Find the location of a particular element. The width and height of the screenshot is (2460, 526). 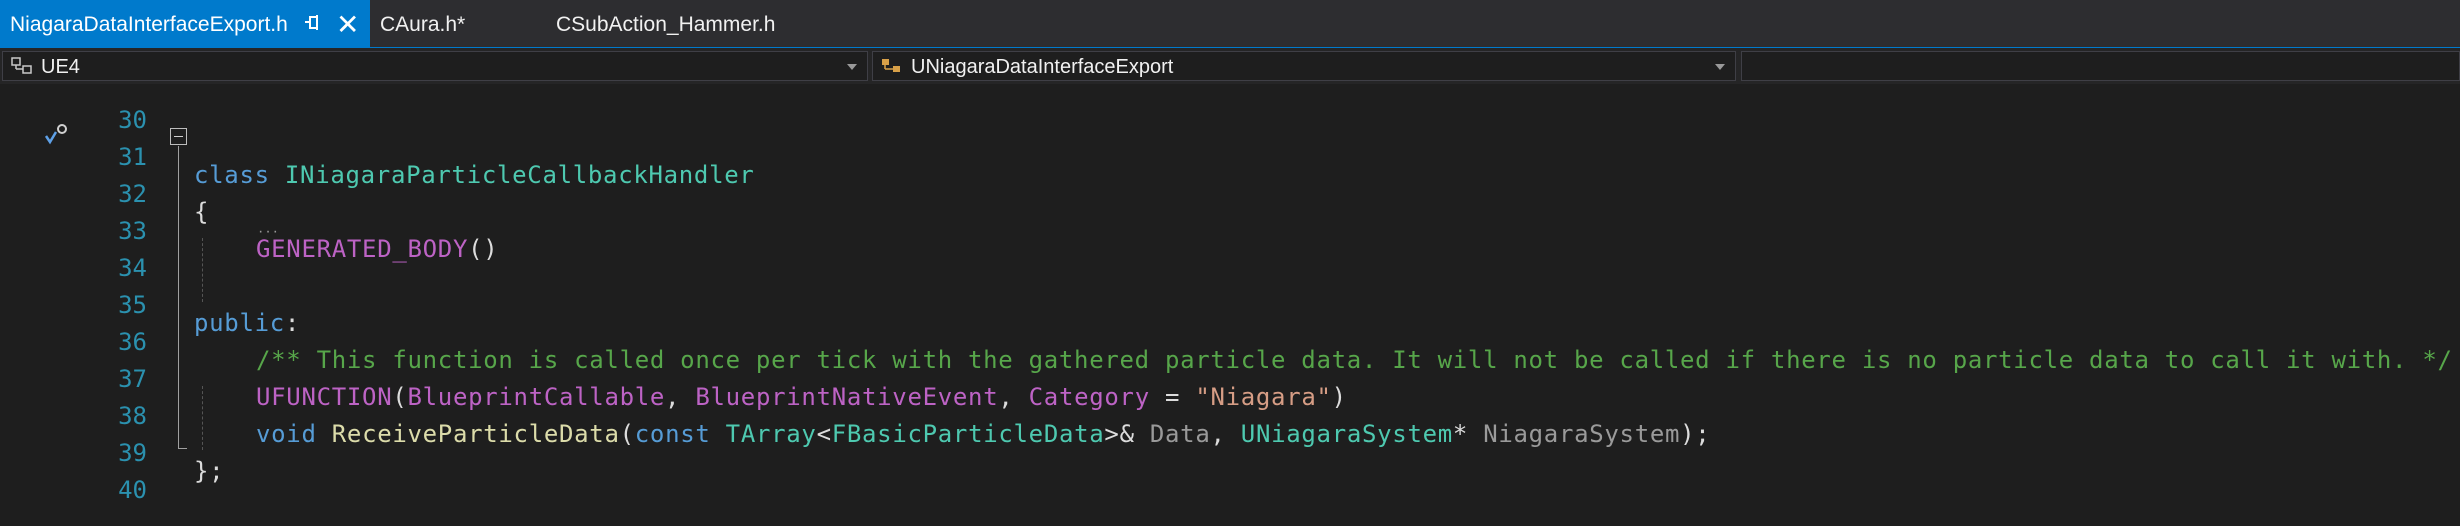

project-label: UE4 is located at coordinates (60, 67).